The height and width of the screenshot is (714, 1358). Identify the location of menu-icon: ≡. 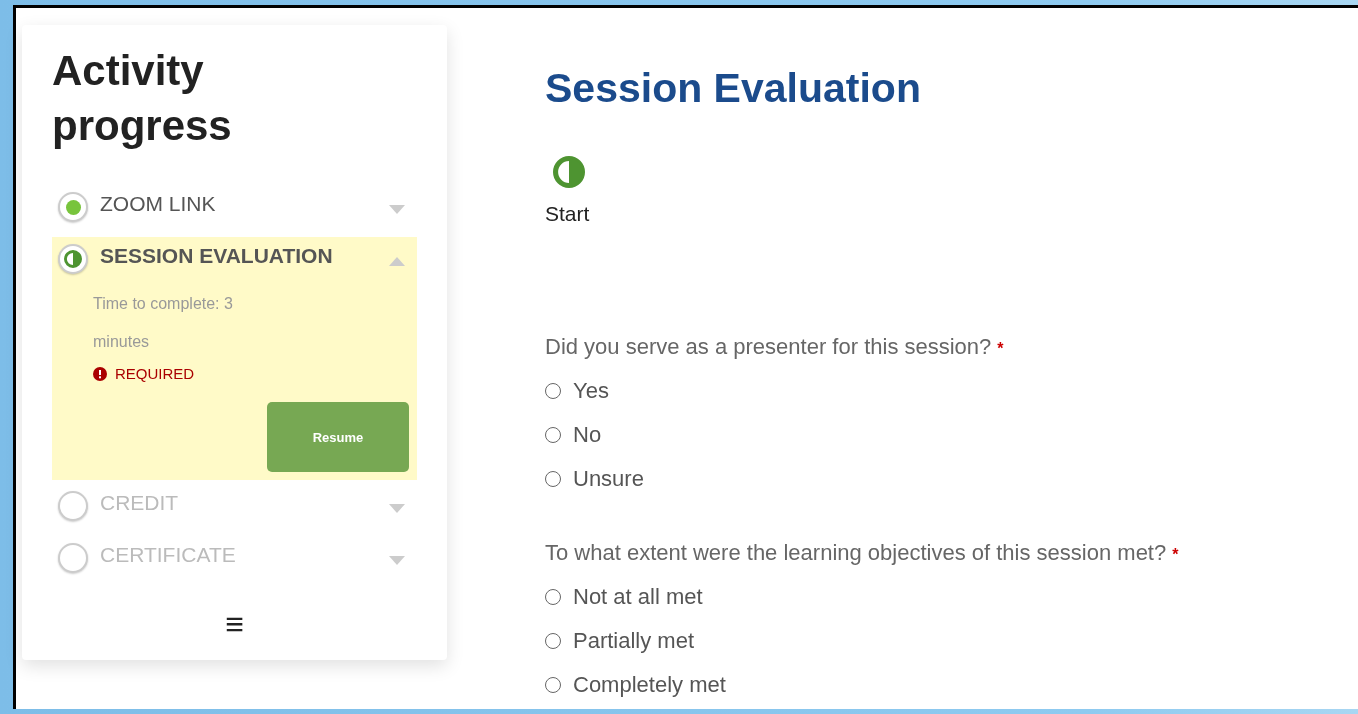
(234, 624).